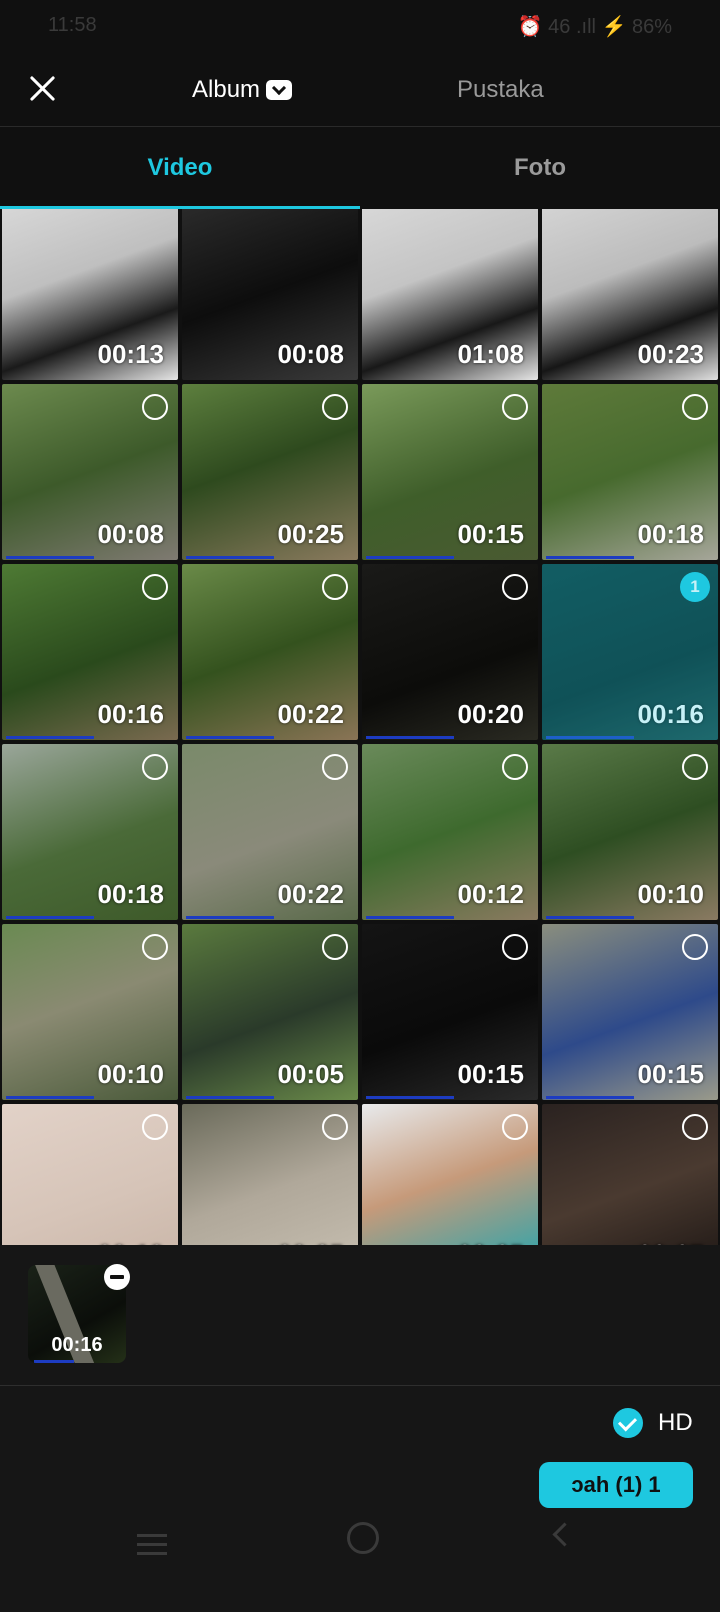  I want to click on status-indicators: ⏰ 46 .ıll ⚡ 86%, so click(594, 27).